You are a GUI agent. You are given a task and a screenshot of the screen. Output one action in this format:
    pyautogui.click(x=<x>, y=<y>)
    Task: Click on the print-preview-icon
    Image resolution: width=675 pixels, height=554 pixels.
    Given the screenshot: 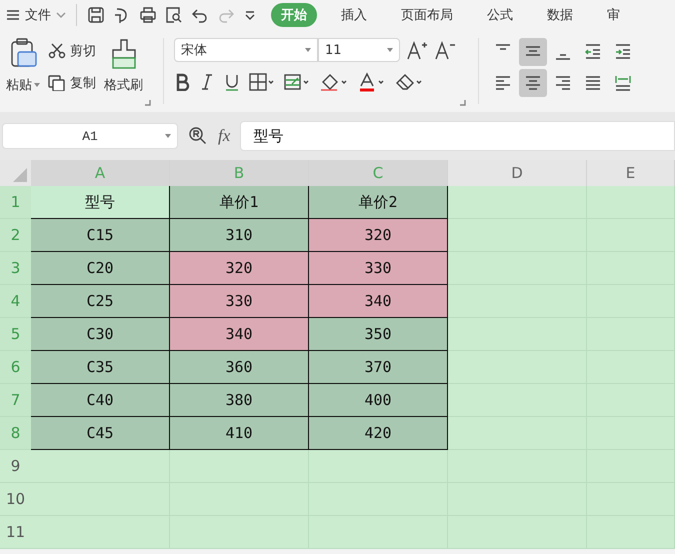 What is the action you would take?
    pyautogui.click(x=174, y=15)
    